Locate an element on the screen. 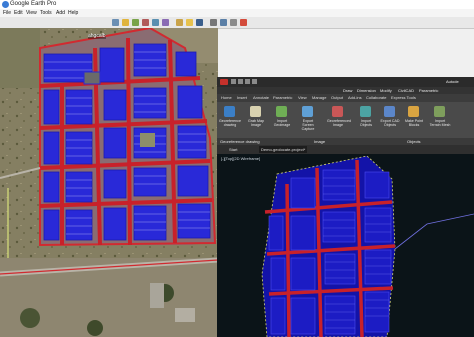 This screenshot has width=474, height=337. import-objects-button: Import Objects is located at coordinates (365, 121).